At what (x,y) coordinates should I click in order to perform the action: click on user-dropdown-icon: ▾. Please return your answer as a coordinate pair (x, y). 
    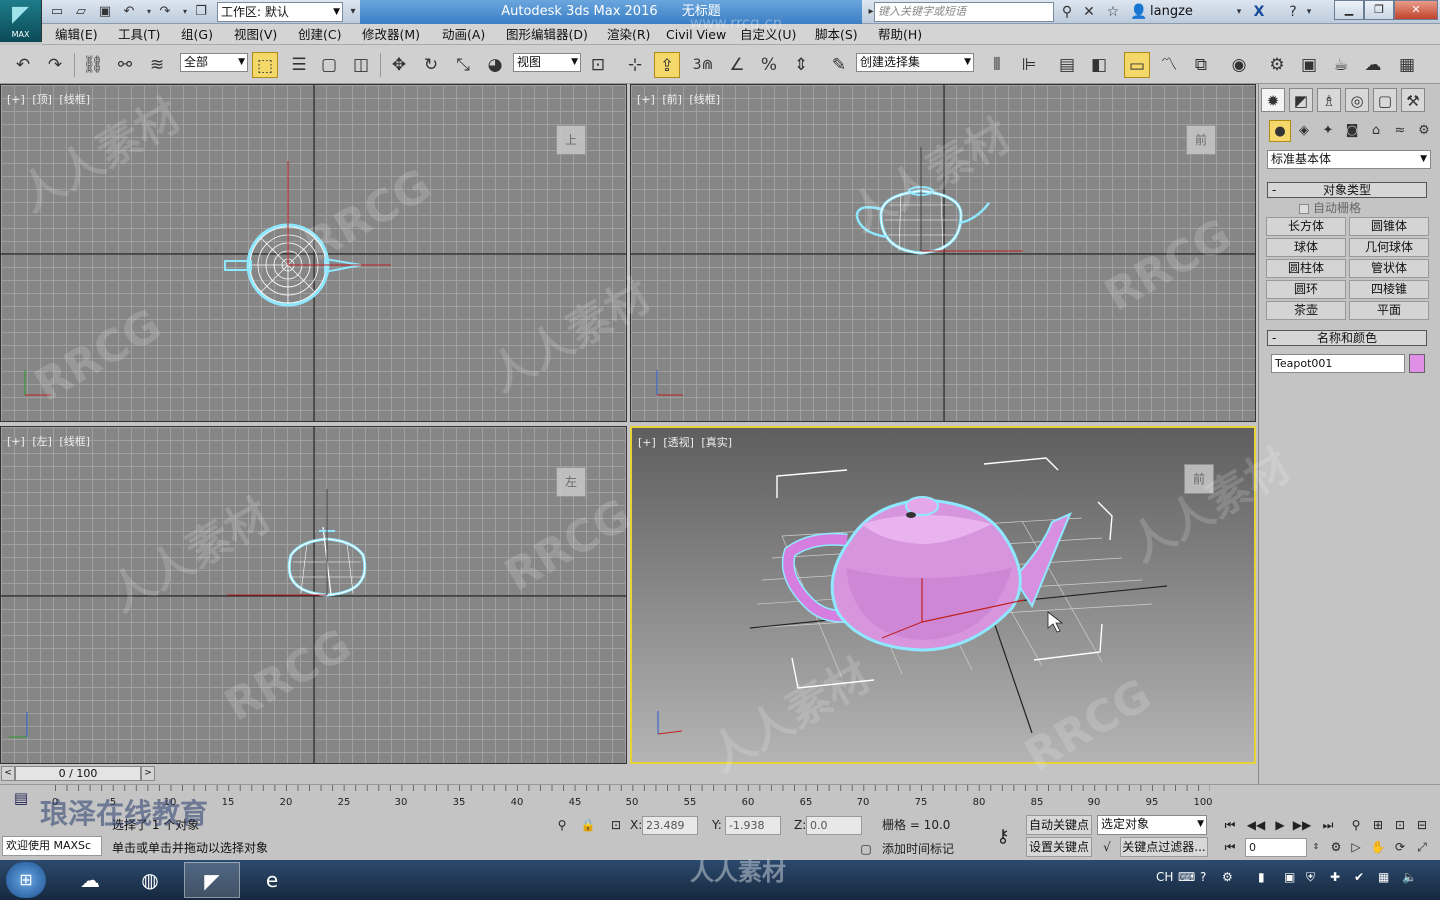
    Looking at the image, I should click on (1239, 12).